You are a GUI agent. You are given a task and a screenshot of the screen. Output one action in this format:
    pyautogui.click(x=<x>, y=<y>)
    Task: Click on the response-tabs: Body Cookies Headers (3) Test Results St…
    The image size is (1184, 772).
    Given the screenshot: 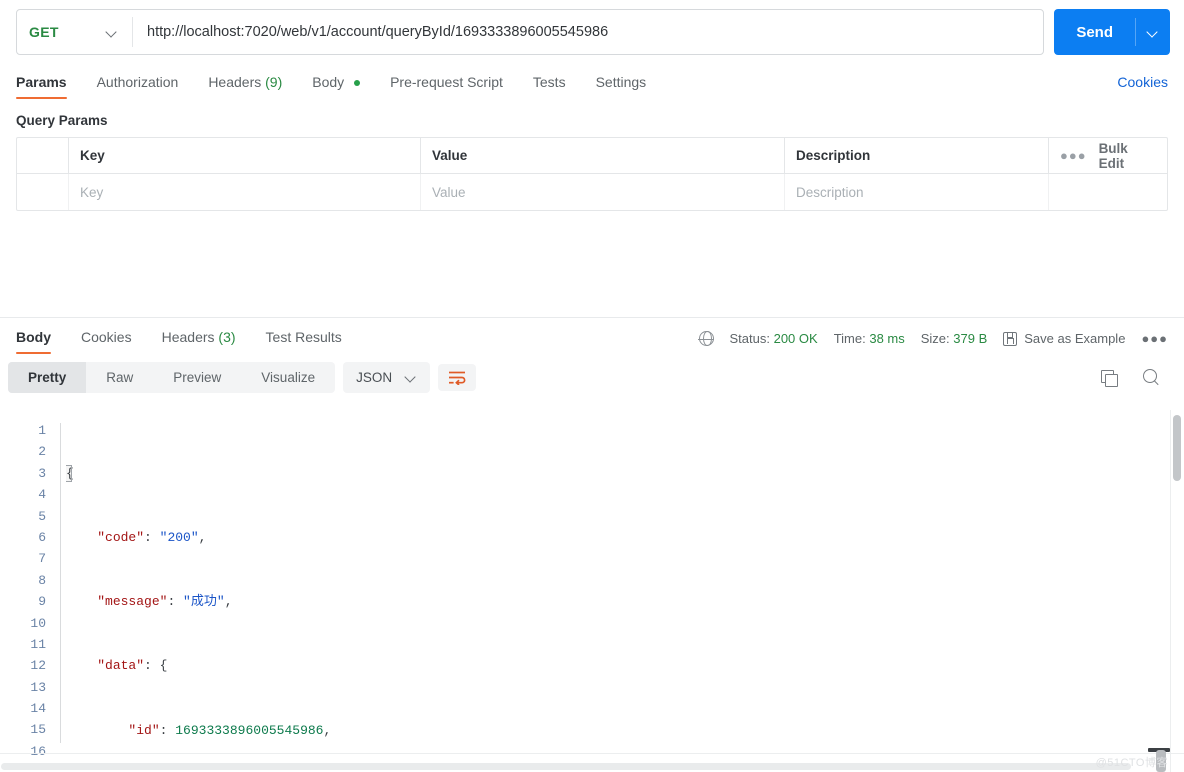 What is the action you would take?
    pyautogui.click(x=592, y=336)
    